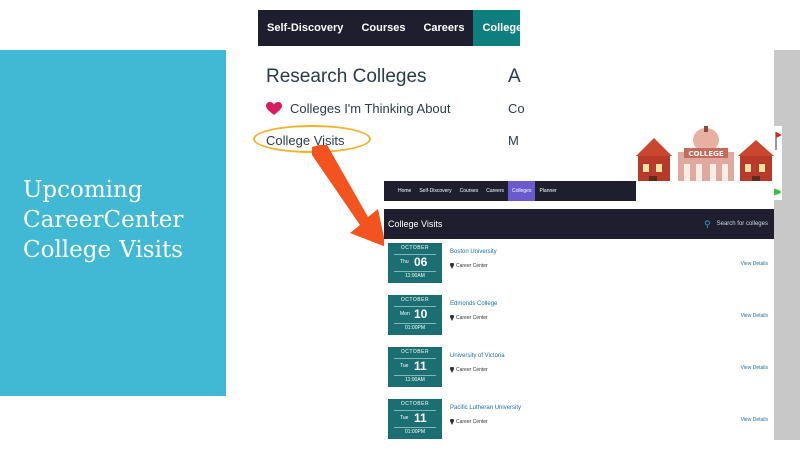  I want to click on title-line-2: Career Center, so click(103, 220).